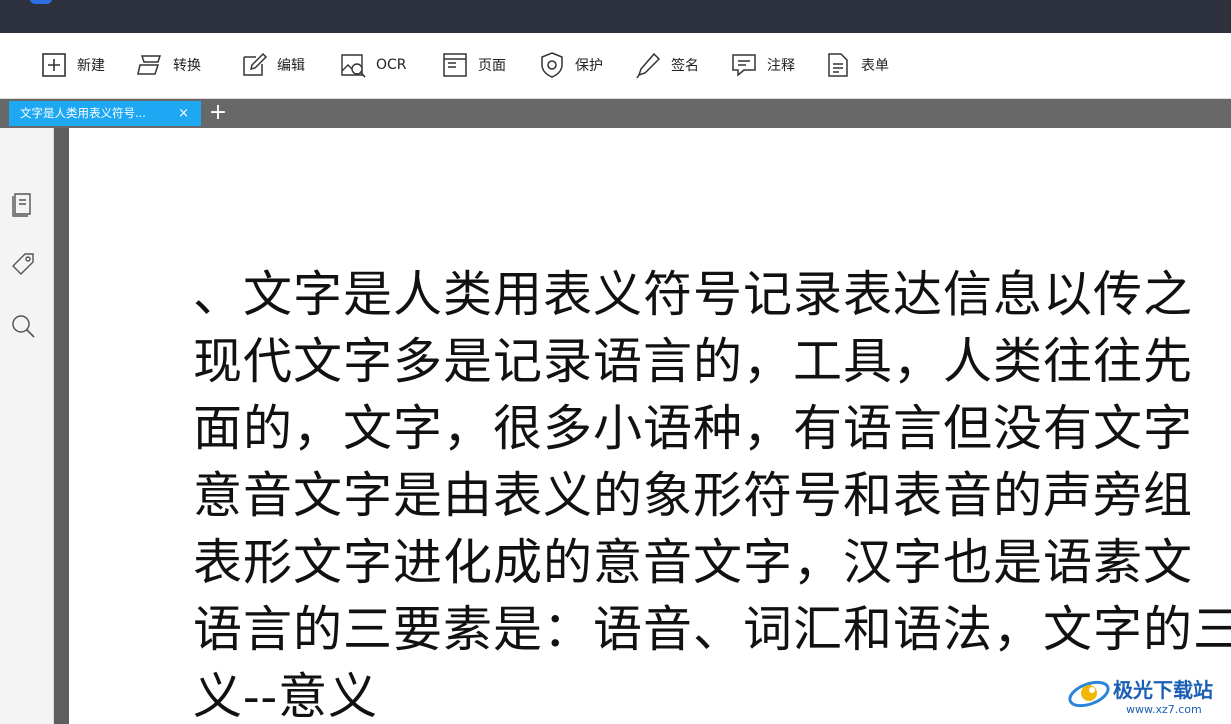 The width and height of the screenshot is (1231, 724). What do you see at coordinates (27, 426) in the screenshot?
I see `left-sidebar` at bounding box center [27, 426].